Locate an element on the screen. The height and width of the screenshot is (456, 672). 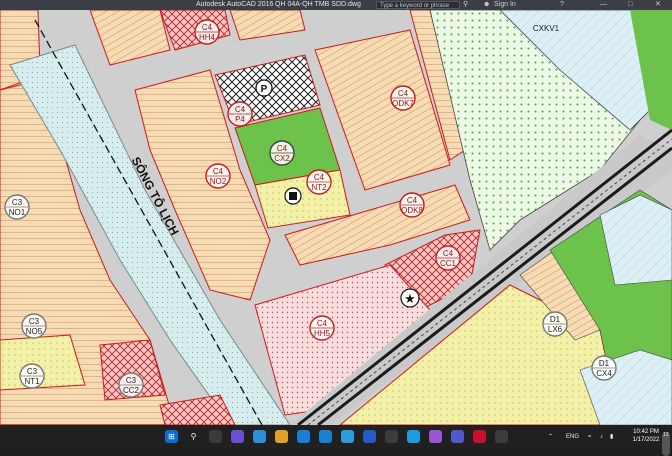
autocad-icon is located at coordinates (479, 436).